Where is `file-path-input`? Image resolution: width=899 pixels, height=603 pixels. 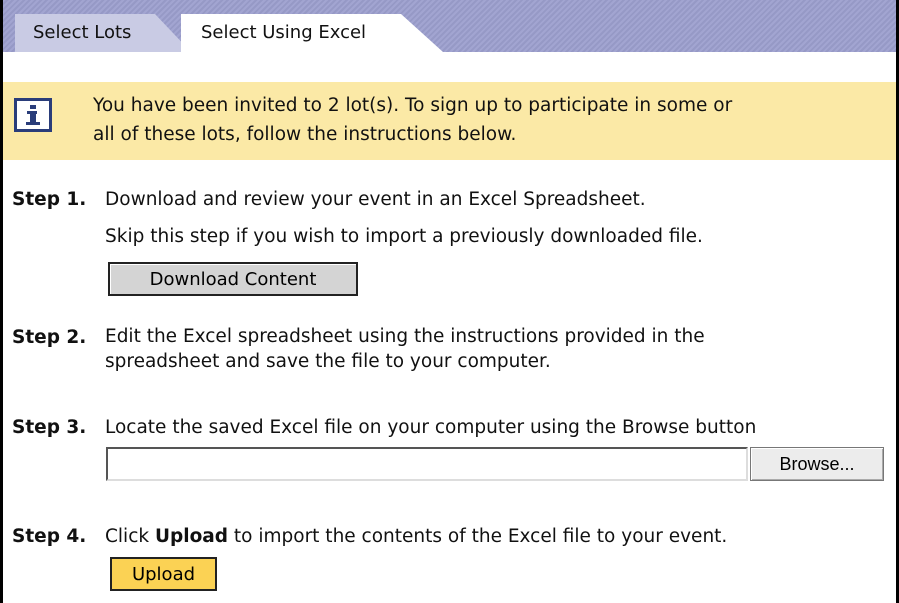 file-path-input is located at coordinates (427, 464).